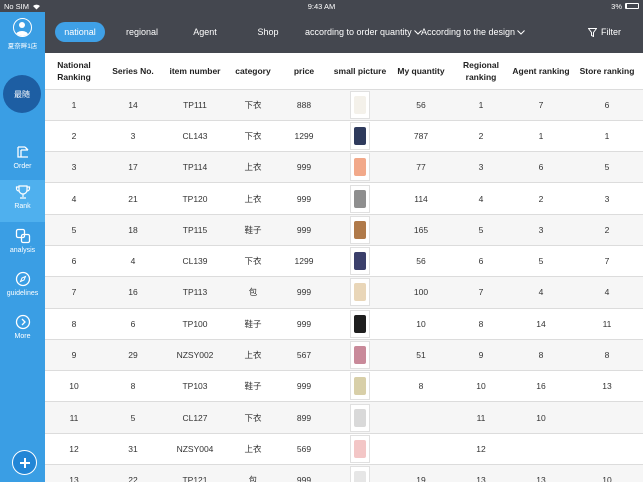 Image resolution: width=643 pixels, height=482 pixels. I want to click on cell-store: 8, so click(607, 354).